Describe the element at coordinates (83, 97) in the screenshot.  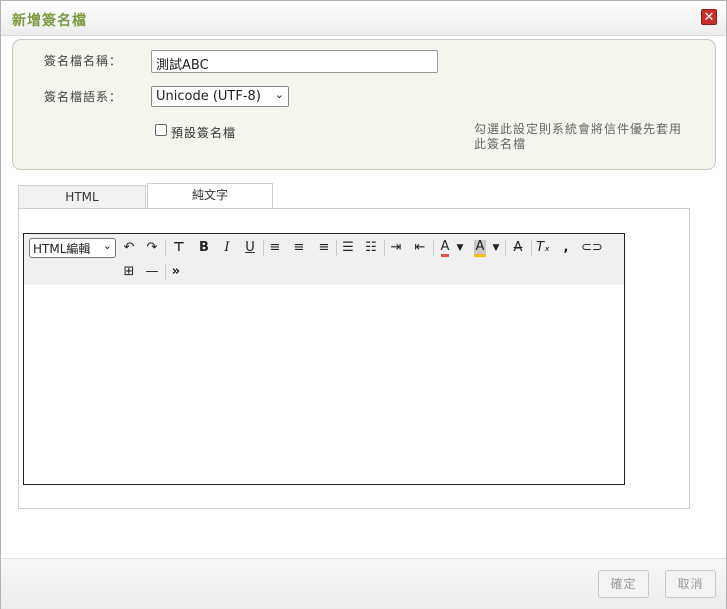
I see `signature-language-label: 簽名檔語系：` at that location.